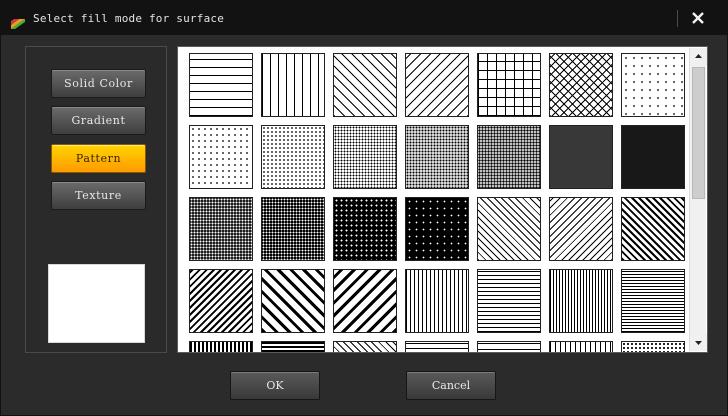 This screenshot has width=728, height=416. I want to click on window-title: Select fill mode for surface, so click(129, 18).